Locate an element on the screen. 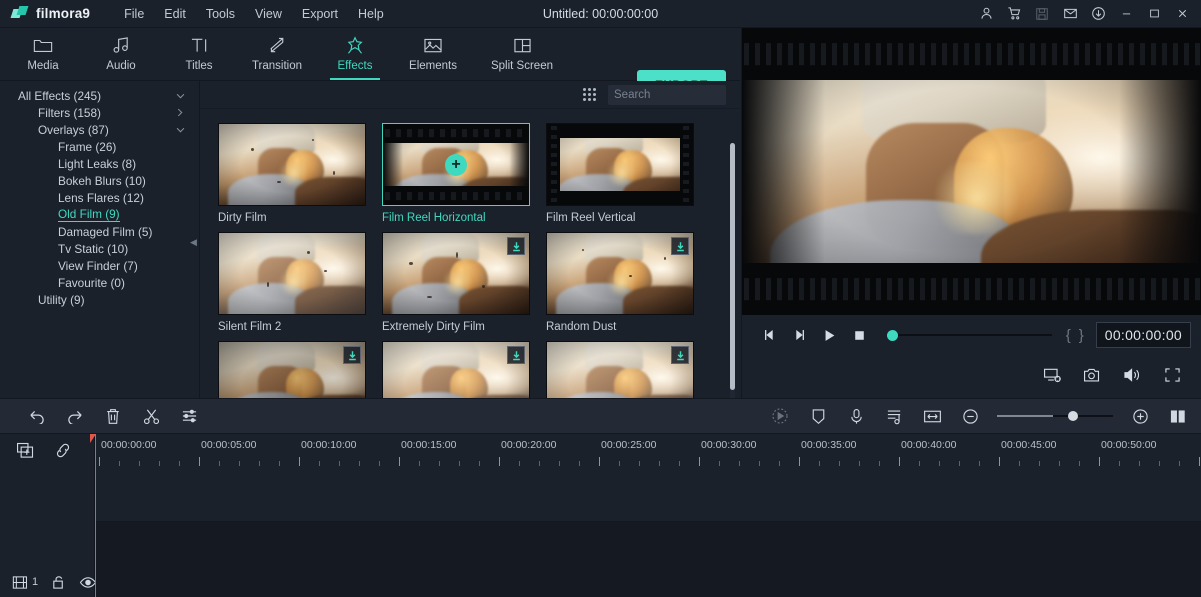  search-box is located at coordinates (696, 94).